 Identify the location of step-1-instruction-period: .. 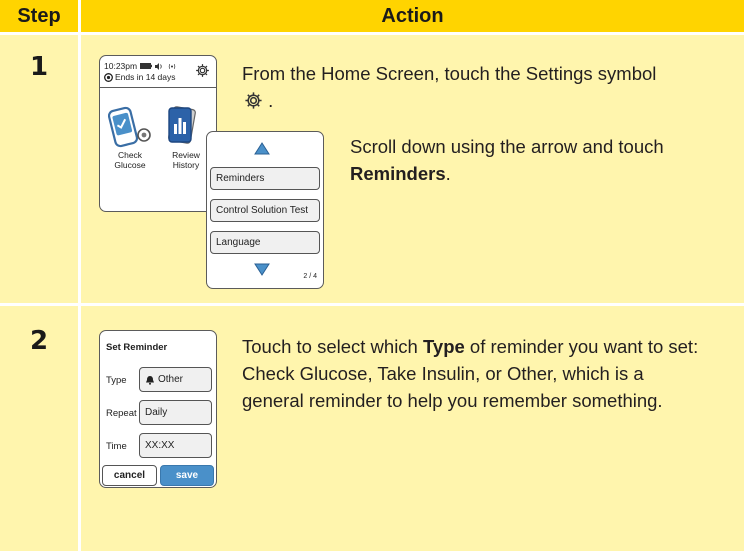
(271, 100).